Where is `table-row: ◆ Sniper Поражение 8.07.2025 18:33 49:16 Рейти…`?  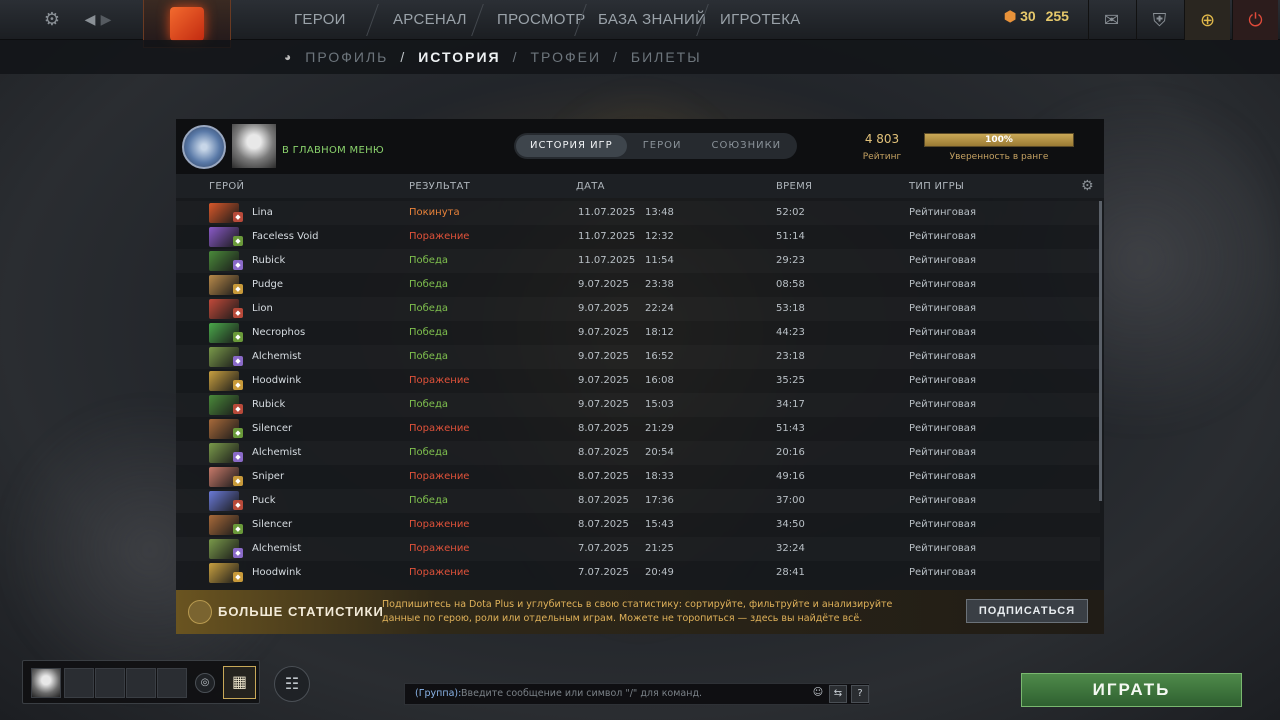
table-row: ◆ Sniper Поражение 8.07.2025 18:33 49:16 Рейти… is located at coordinates (638, 477).